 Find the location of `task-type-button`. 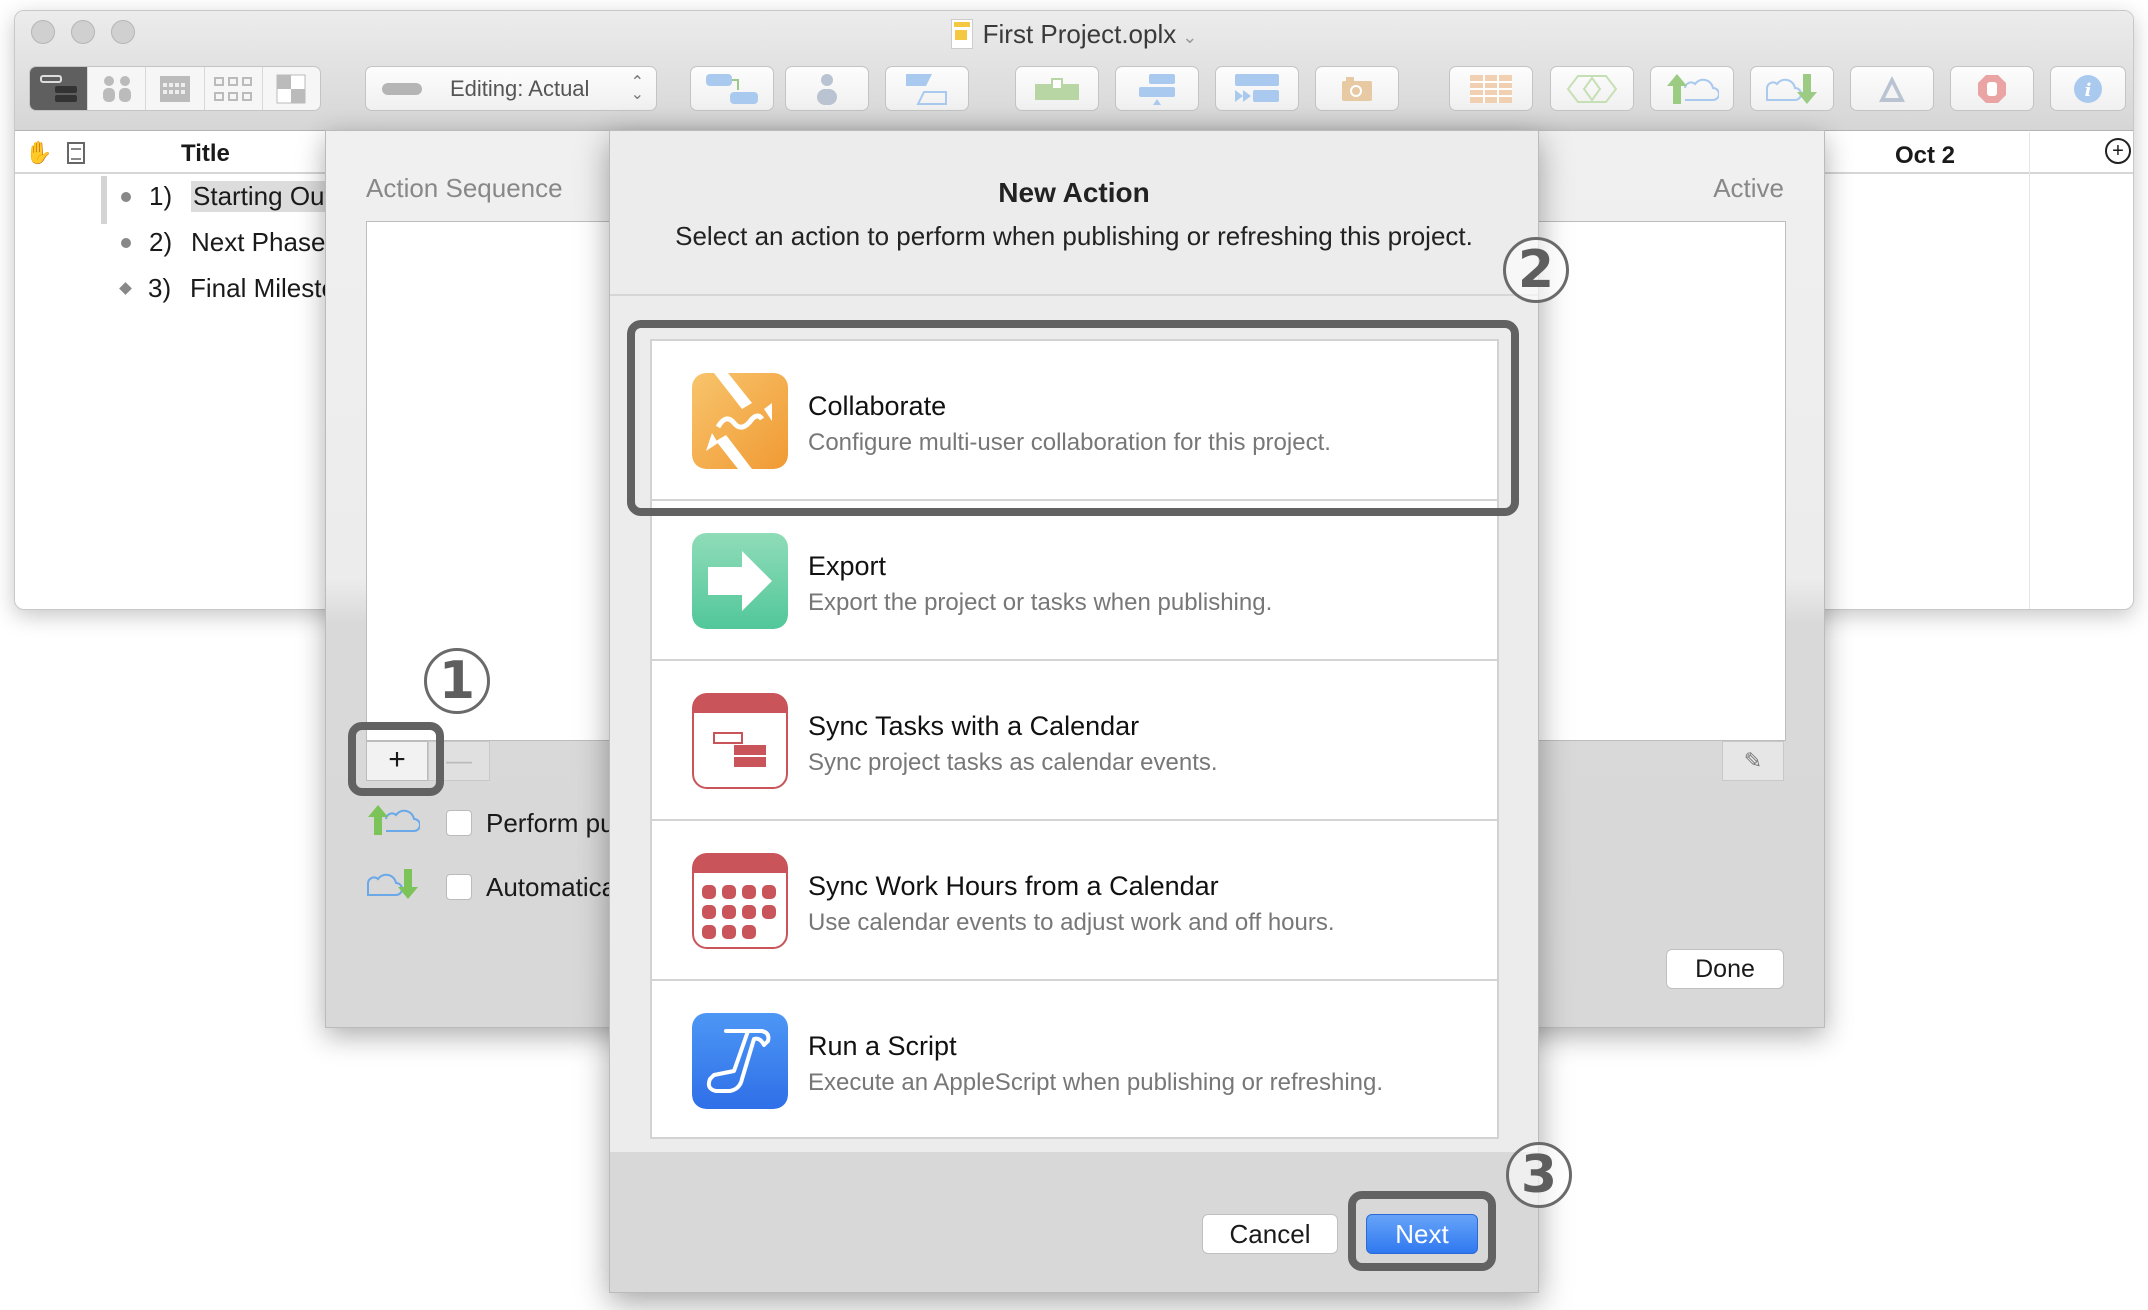

task-type-button is located at coordinates (927, 88).